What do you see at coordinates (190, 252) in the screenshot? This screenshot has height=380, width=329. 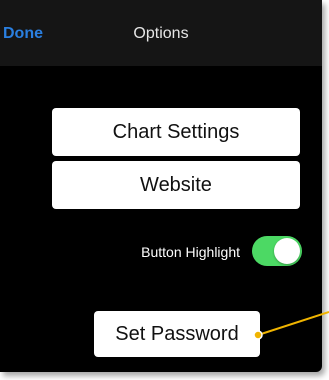 I see `button-highlight-label: Button Highlight` at bounding box center [190, 252].